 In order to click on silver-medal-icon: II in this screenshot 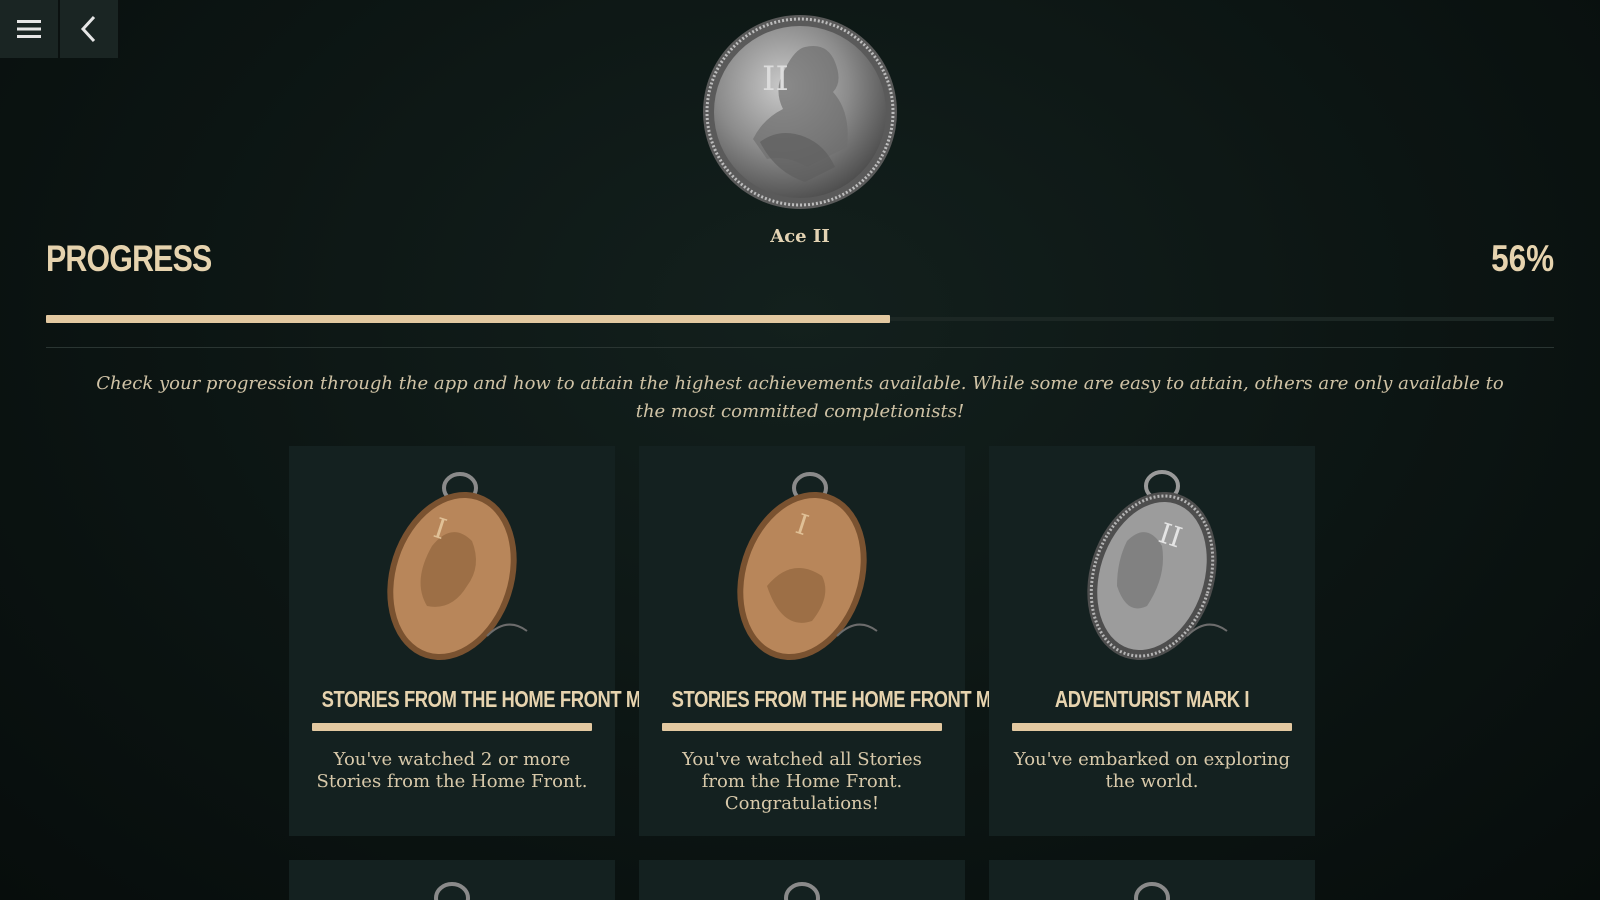, I will do `click(1157, 565)`.